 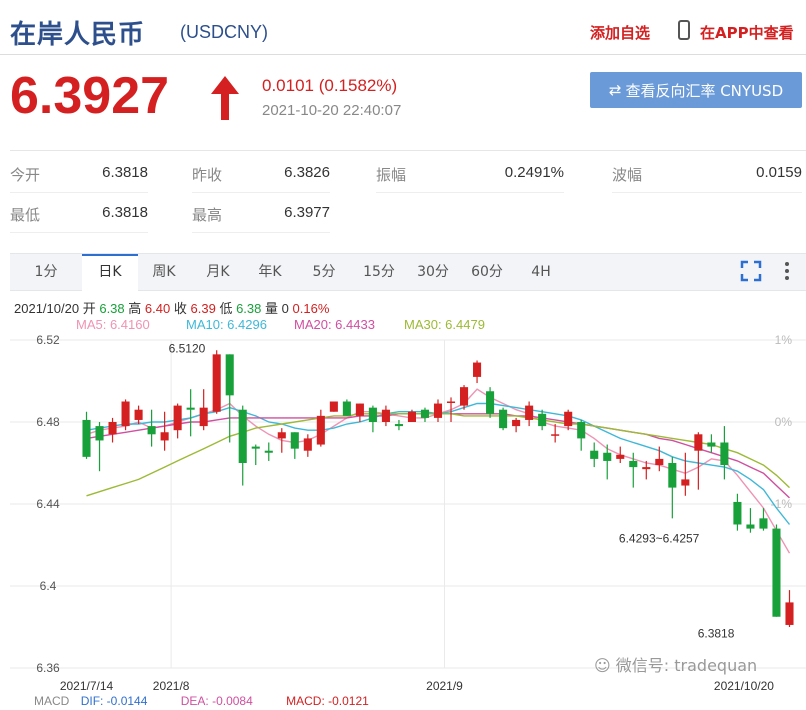 What do you see at coordinates (747, 32) in the screenshot?
I see `view-in-app-link: 在APP中查看` at bounding box center [747, 32].